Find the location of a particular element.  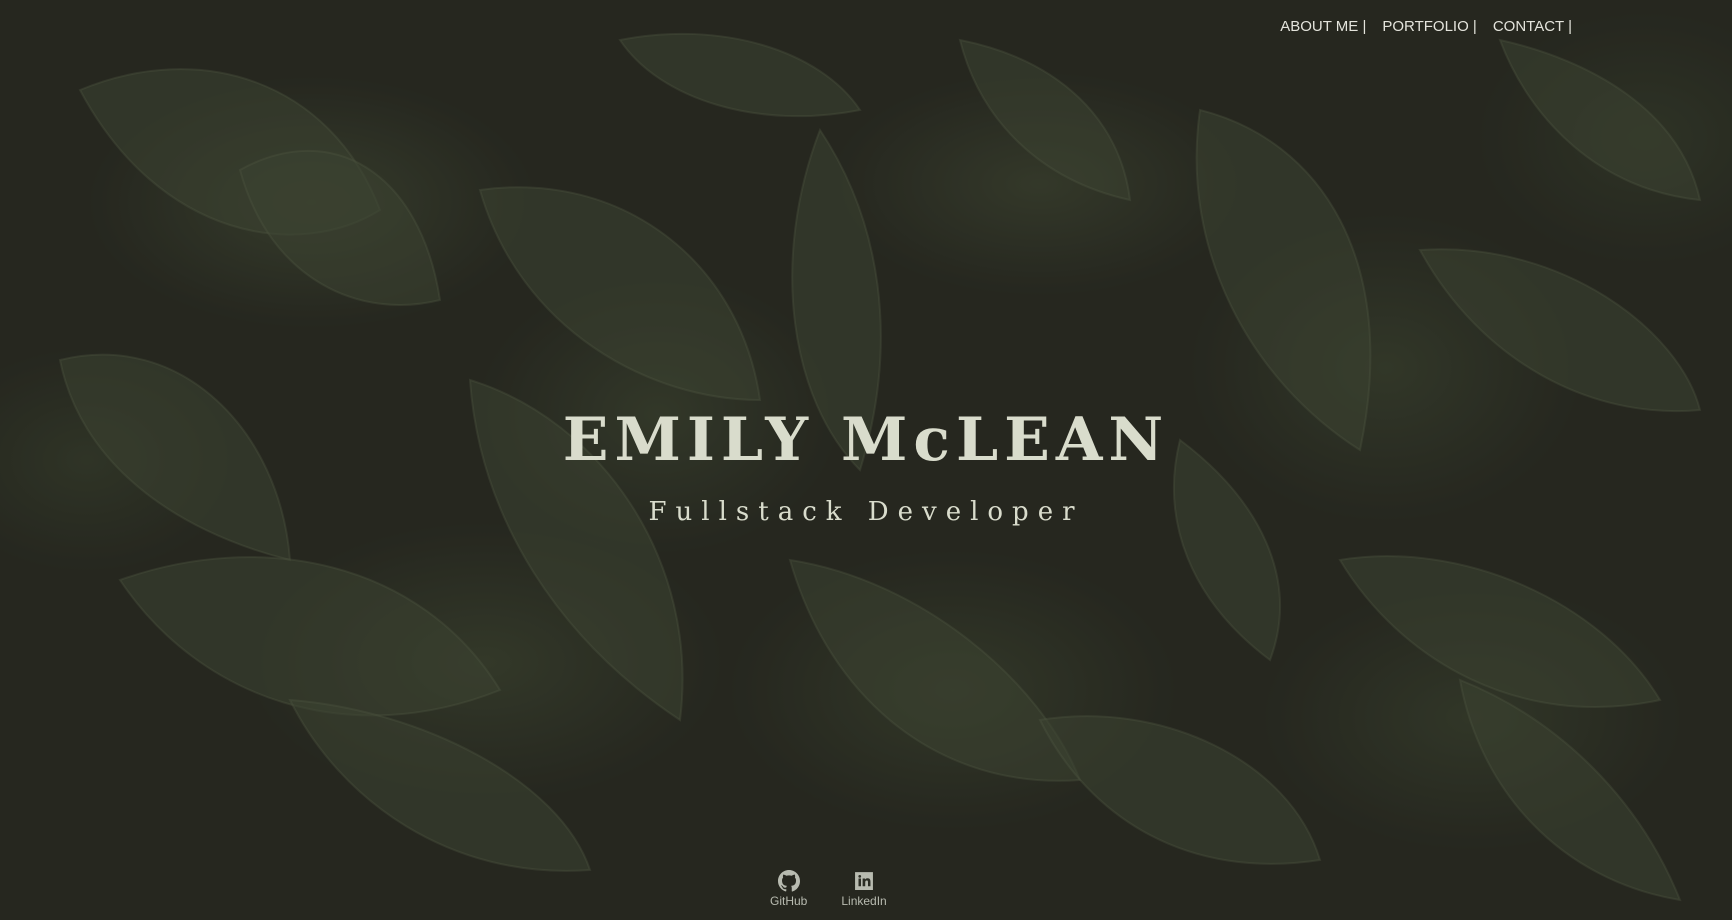

hero-title-block: EMILY McLEAN Fullstack Developer is located at coordinates (866, 465).